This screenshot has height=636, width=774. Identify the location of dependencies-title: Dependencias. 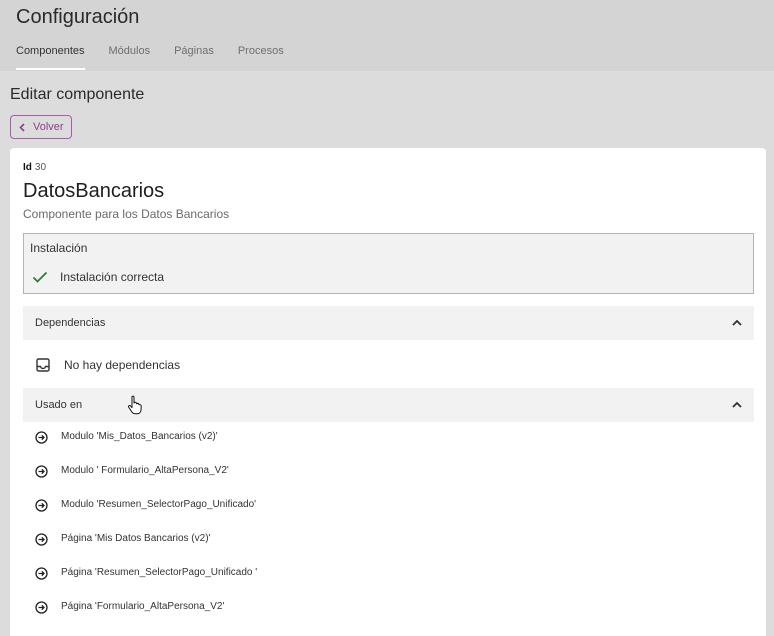
(70, 323).